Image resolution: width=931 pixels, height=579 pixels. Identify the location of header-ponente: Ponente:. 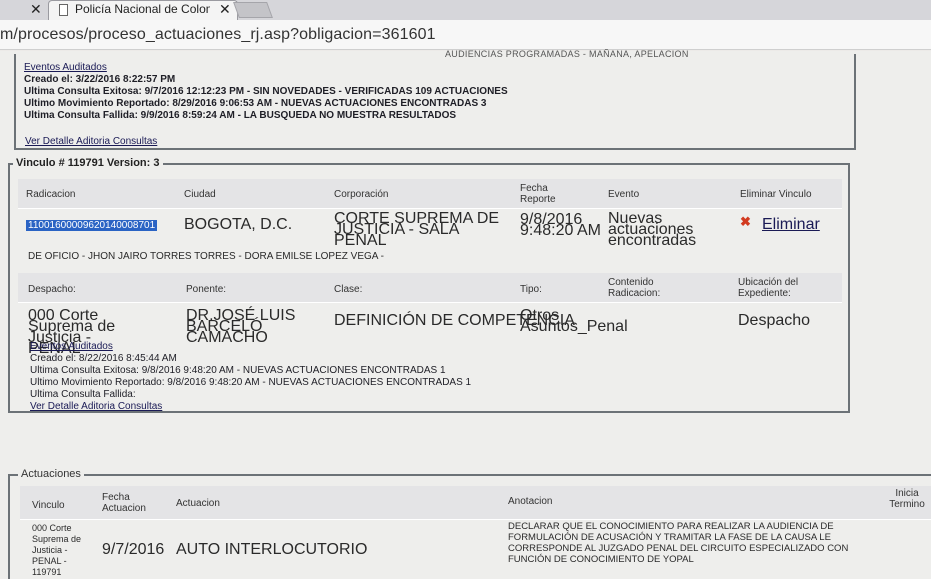
(206, 289).